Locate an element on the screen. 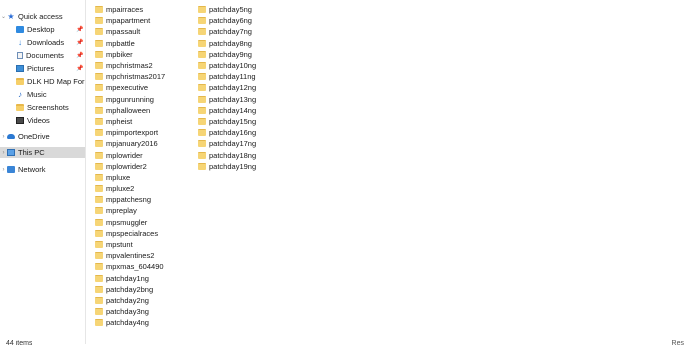 The width and height of the screenshot is (690, 346). folder-item: mpapartment is located at coordinates (130, 20).